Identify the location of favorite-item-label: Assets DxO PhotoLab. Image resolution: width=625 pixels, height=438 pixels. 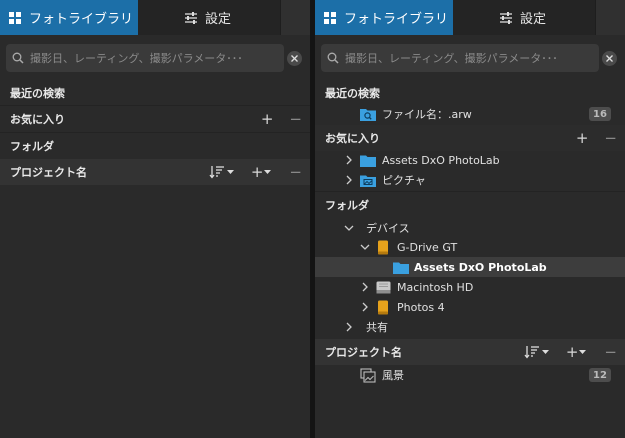
(441, 160).